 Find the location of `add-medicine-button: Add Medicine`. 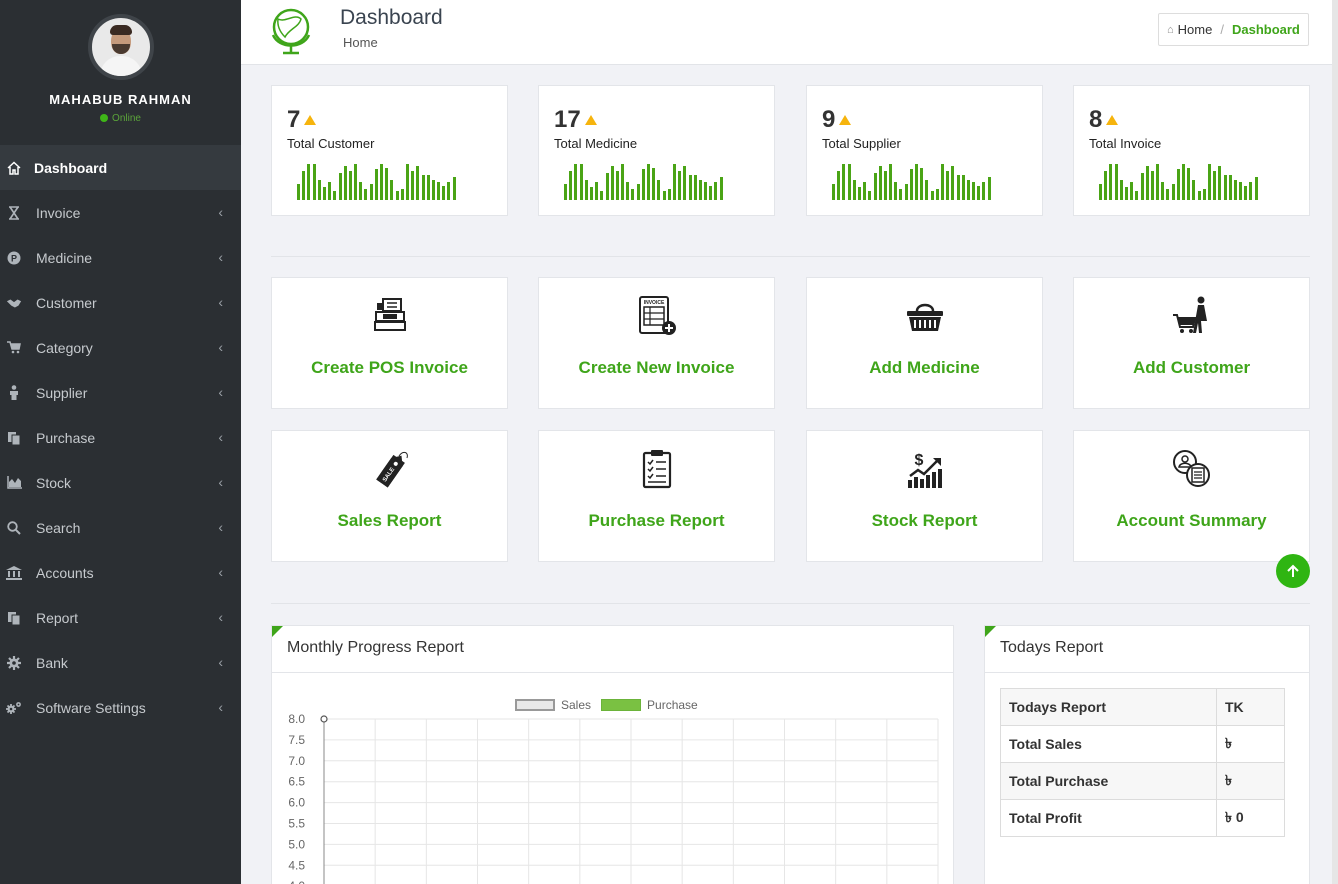

add-medicine-button: Add Medicine is located at coordinates (924, 343).